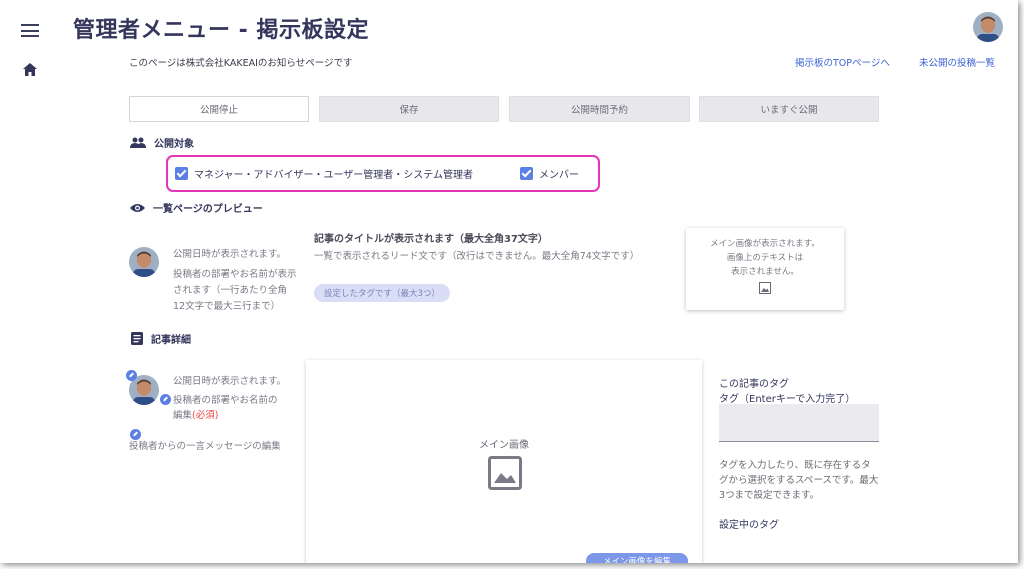 This screenshot has height=569, width=1024. I want to click on audience-option-members: メンバー, so click(549, 173).